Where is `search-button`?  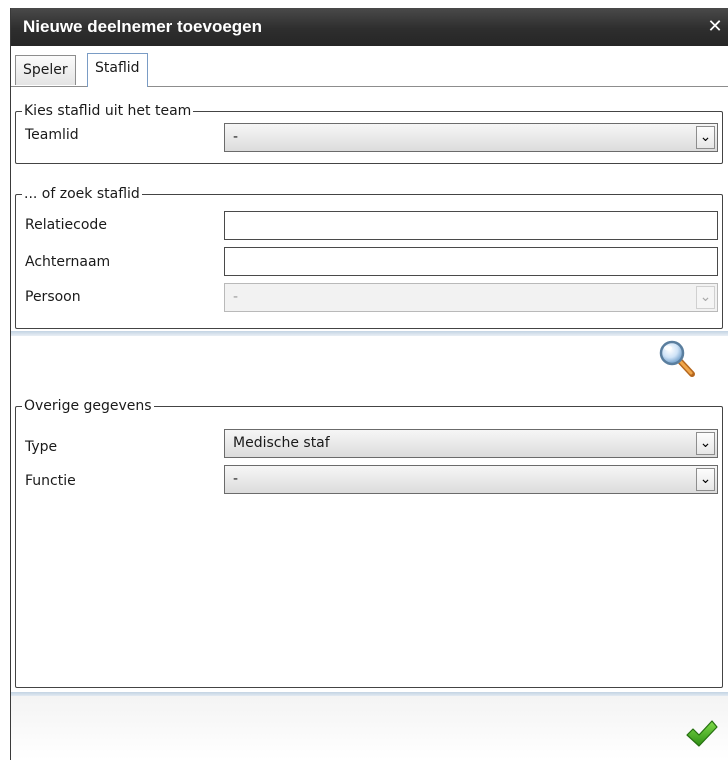
search-button is located at coordinates (677, 358).